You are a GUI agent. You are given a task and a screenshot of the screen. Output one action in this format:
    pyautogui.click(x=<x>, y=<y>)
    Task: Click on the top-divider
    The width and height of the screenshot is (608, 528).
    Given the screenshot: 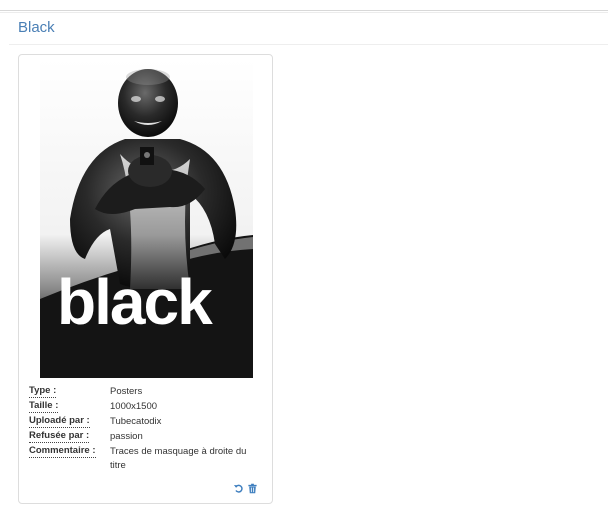 What is the action you would take?
    pyautogui.click(x=304, y=10)
    